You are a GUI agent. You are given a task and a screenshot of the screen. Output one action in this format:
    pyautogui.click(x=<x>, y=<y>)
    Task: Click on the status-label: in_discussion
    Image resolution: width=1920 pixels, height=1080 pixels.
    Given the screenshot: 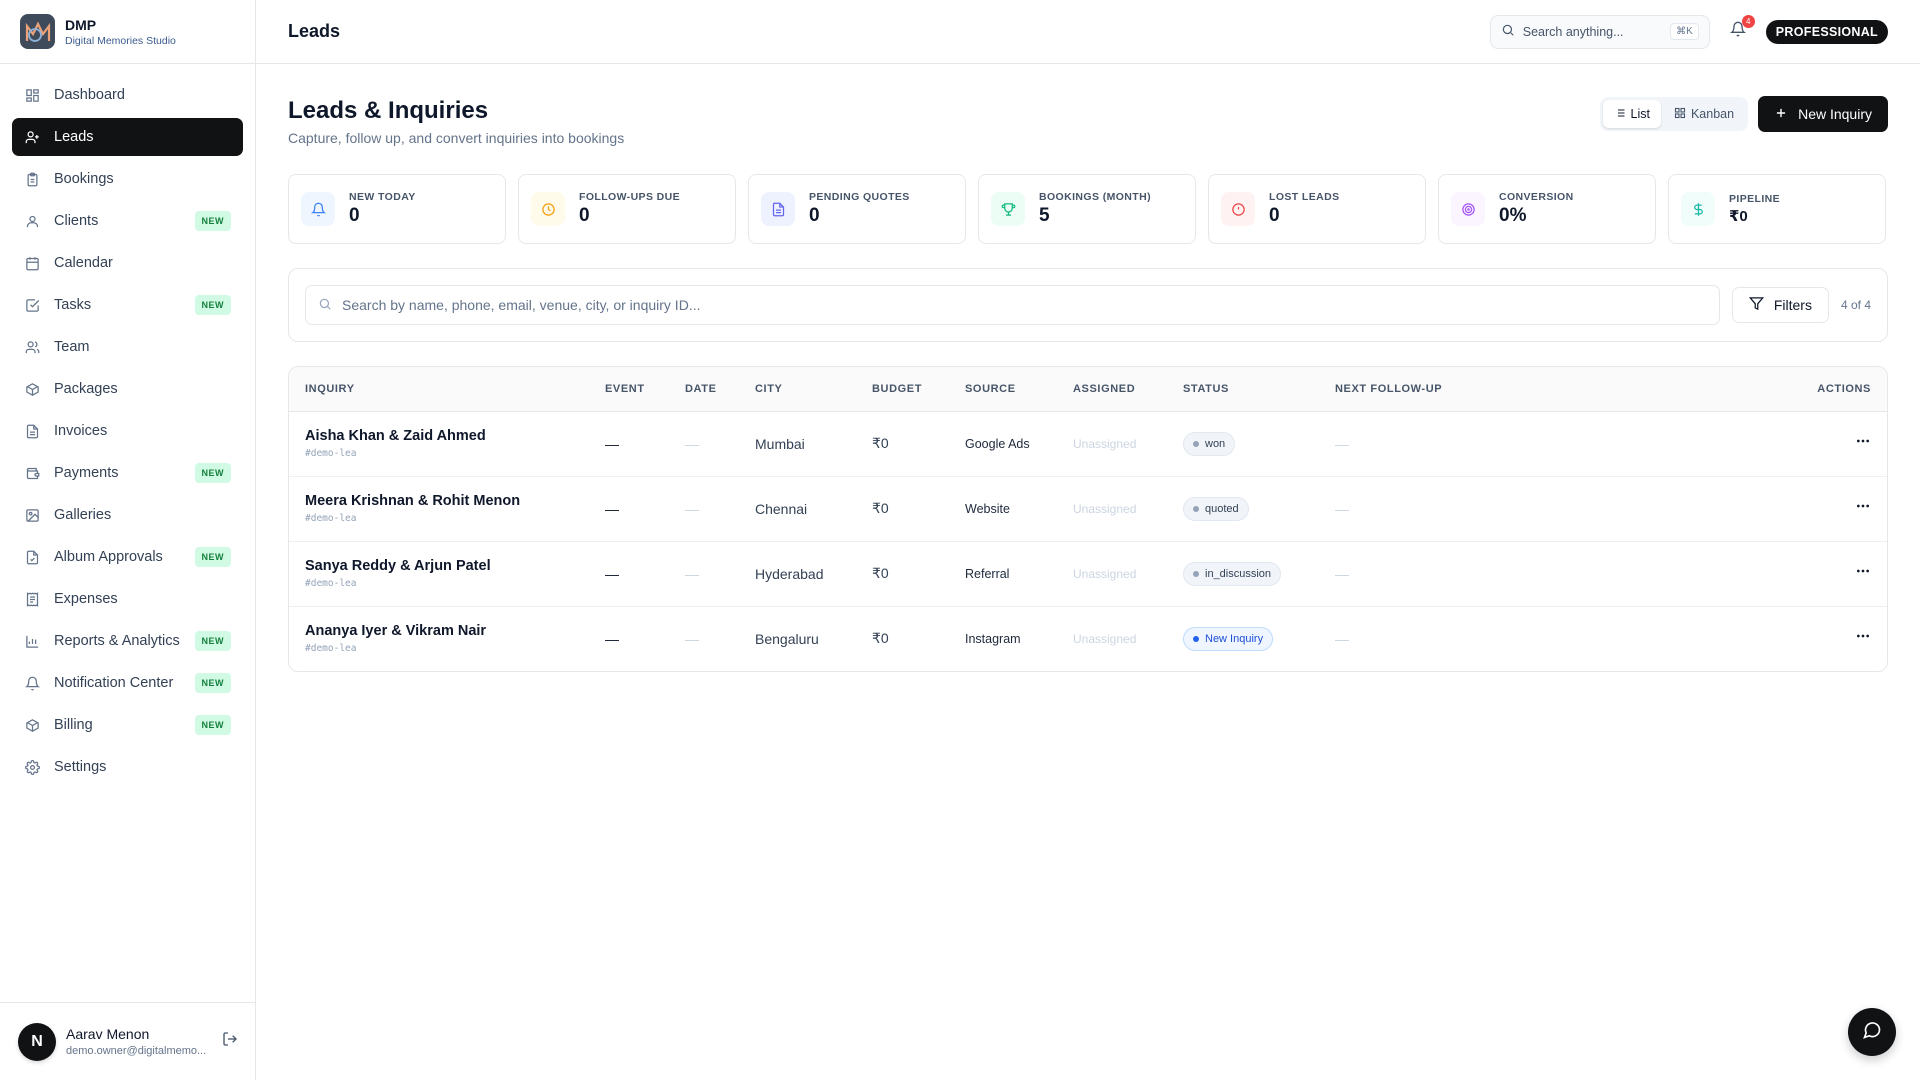 What is the action you would take?
    pyautogui.click(x=1238, y=573)
    